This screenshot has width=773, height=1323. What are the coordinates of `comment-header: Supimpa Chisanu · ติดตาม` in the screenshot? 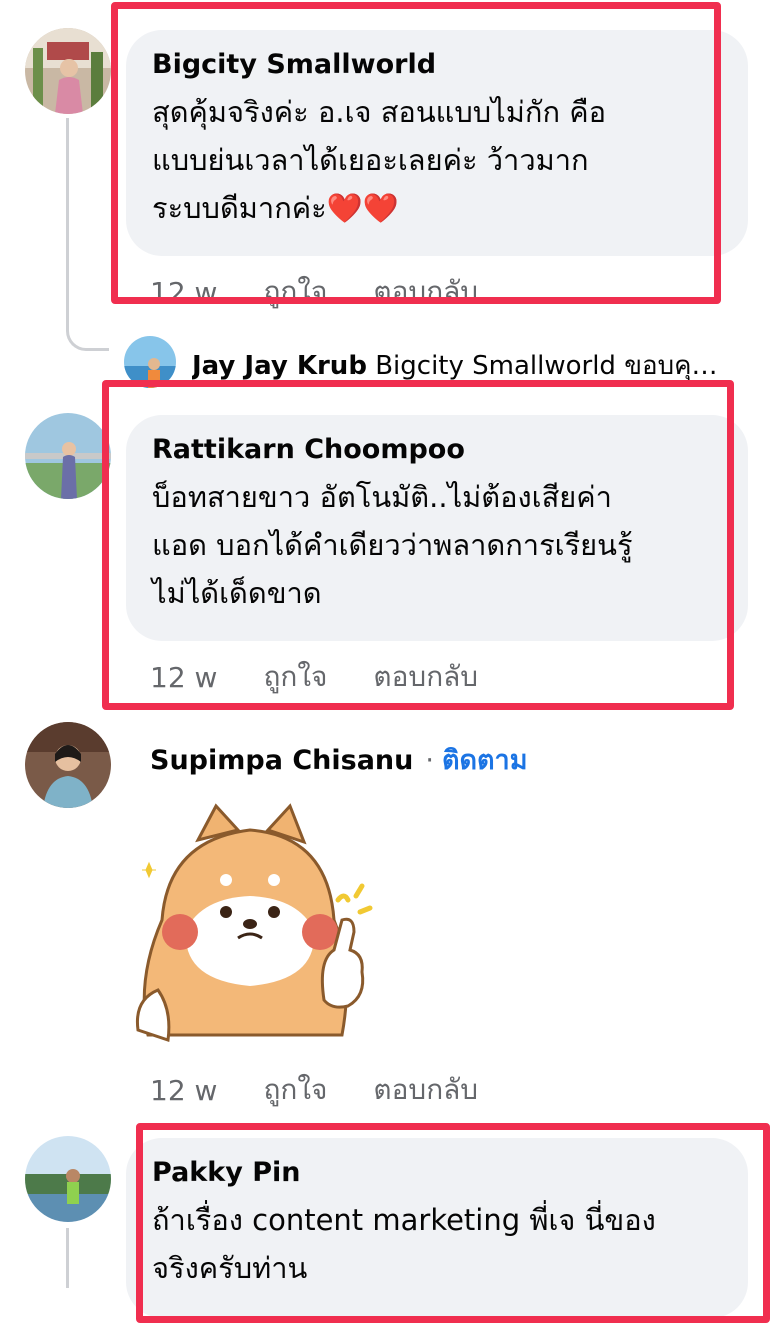 It's located at (339, 759).